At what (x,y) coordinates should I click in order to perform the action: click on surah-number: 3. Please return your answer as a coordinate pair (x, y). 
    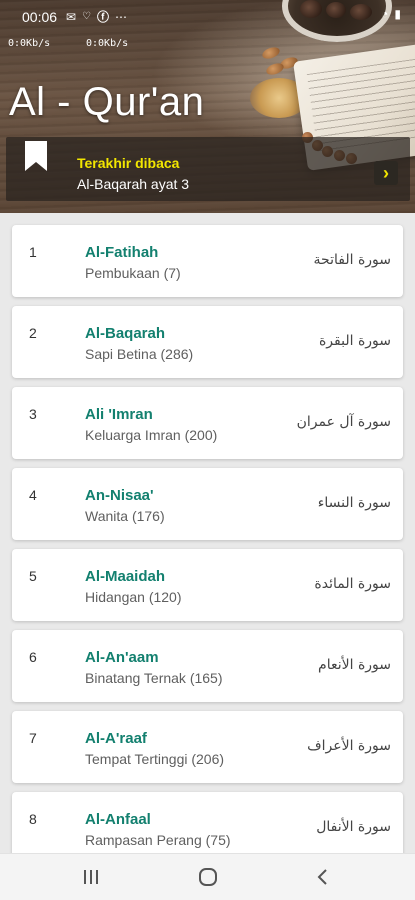
    Looking at the image, I should click on (33, 414).